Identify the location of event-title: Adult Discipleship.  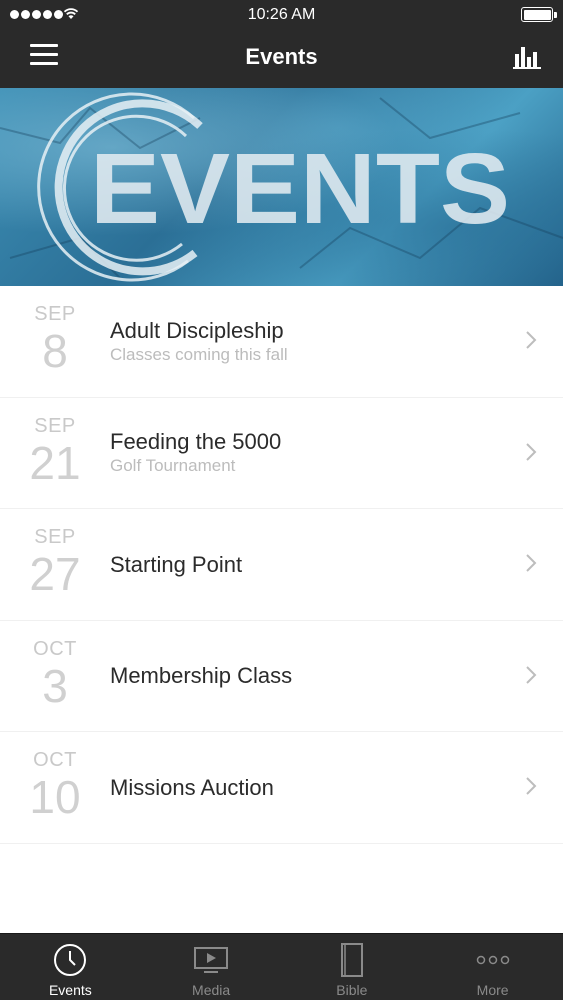
(197, 330).